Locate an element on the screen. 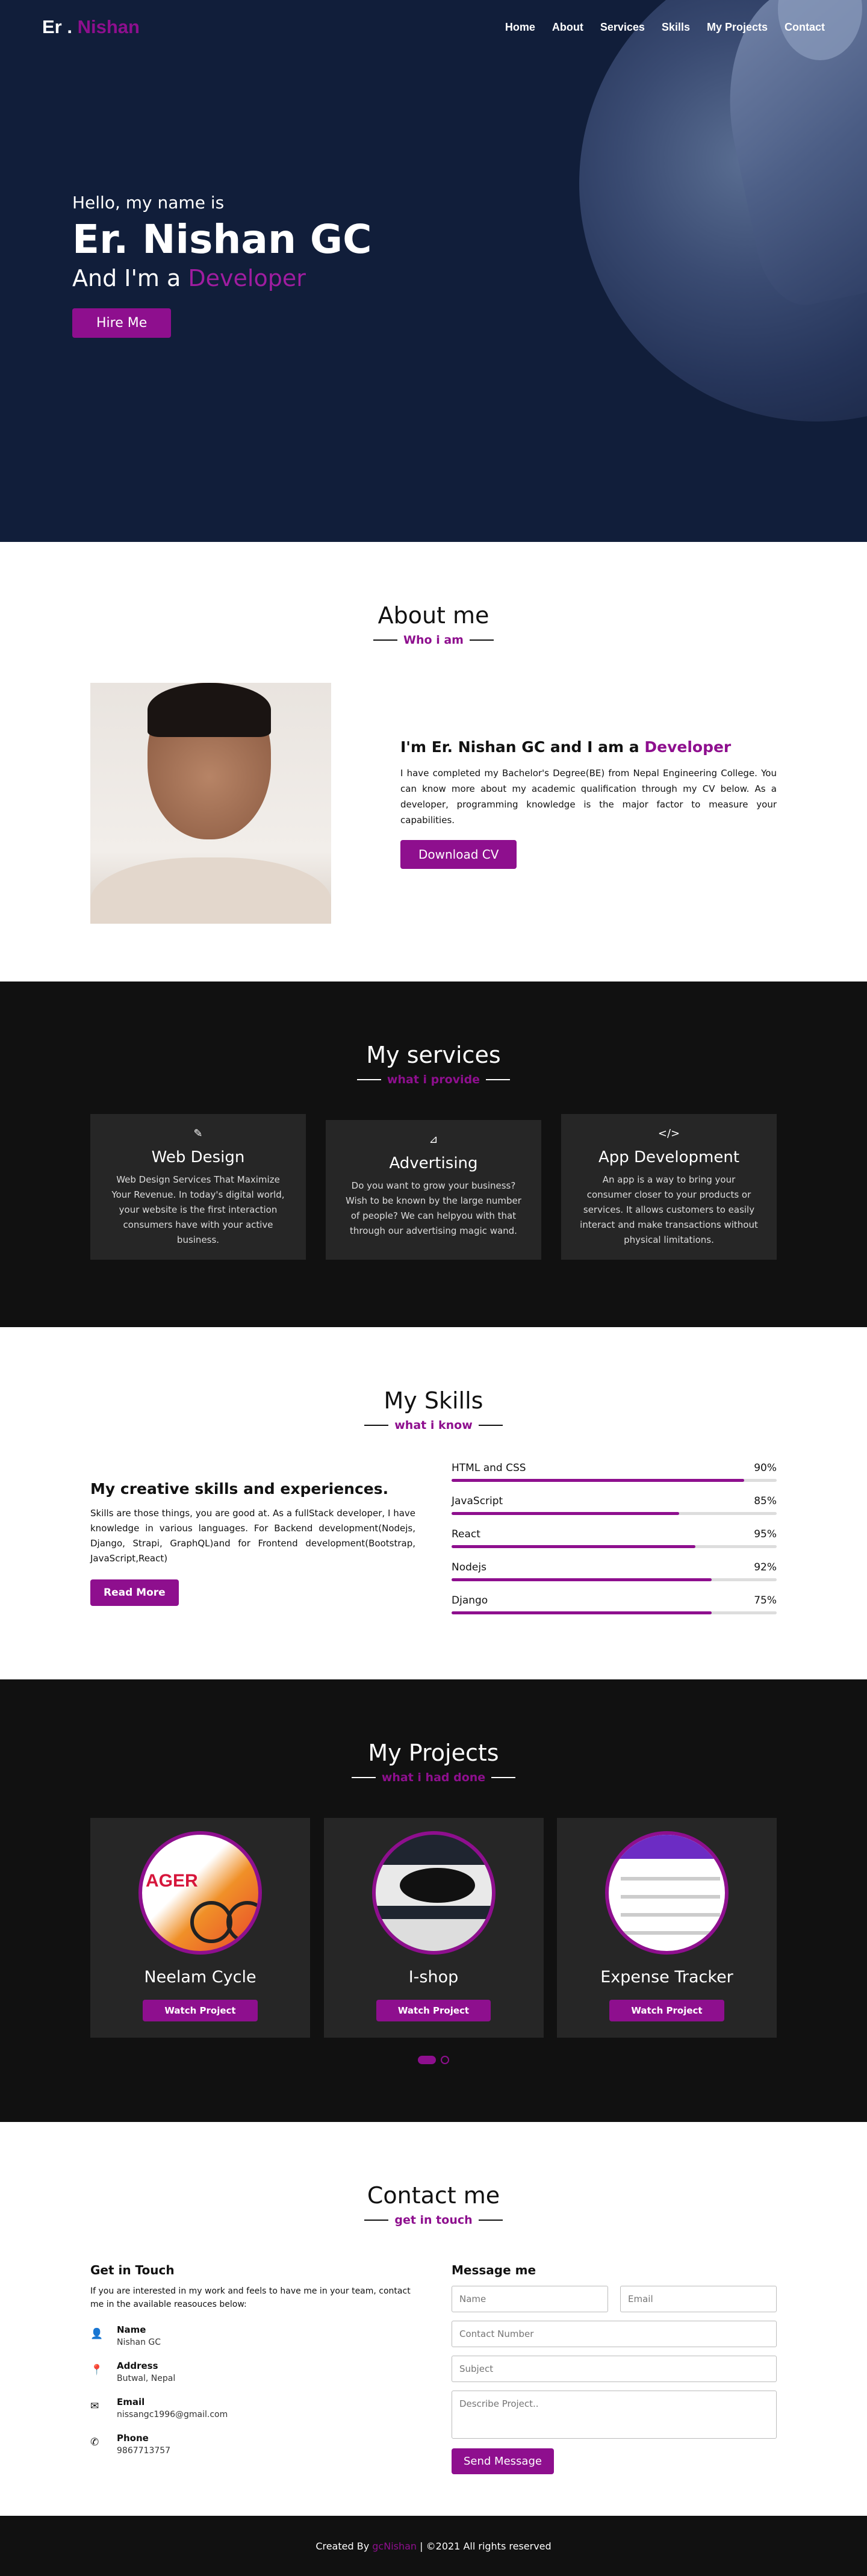 This screenshot has height=2576, width=867. skill-percent: 95% is located at coordinates (765, 1534).